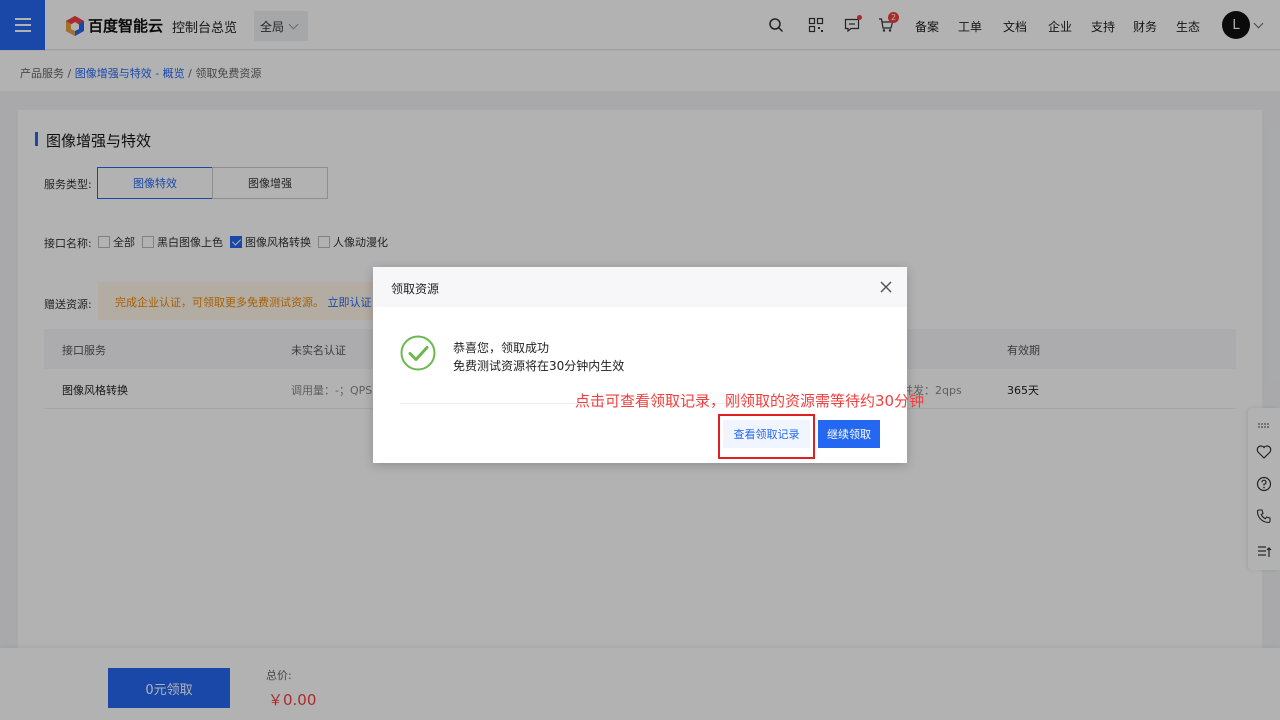 The height and width of the screenshot is (720, 1280). What do you see at coordinates (886, 287) in the screenshot?
I see `close-icon` at bounding box center [886, 287].